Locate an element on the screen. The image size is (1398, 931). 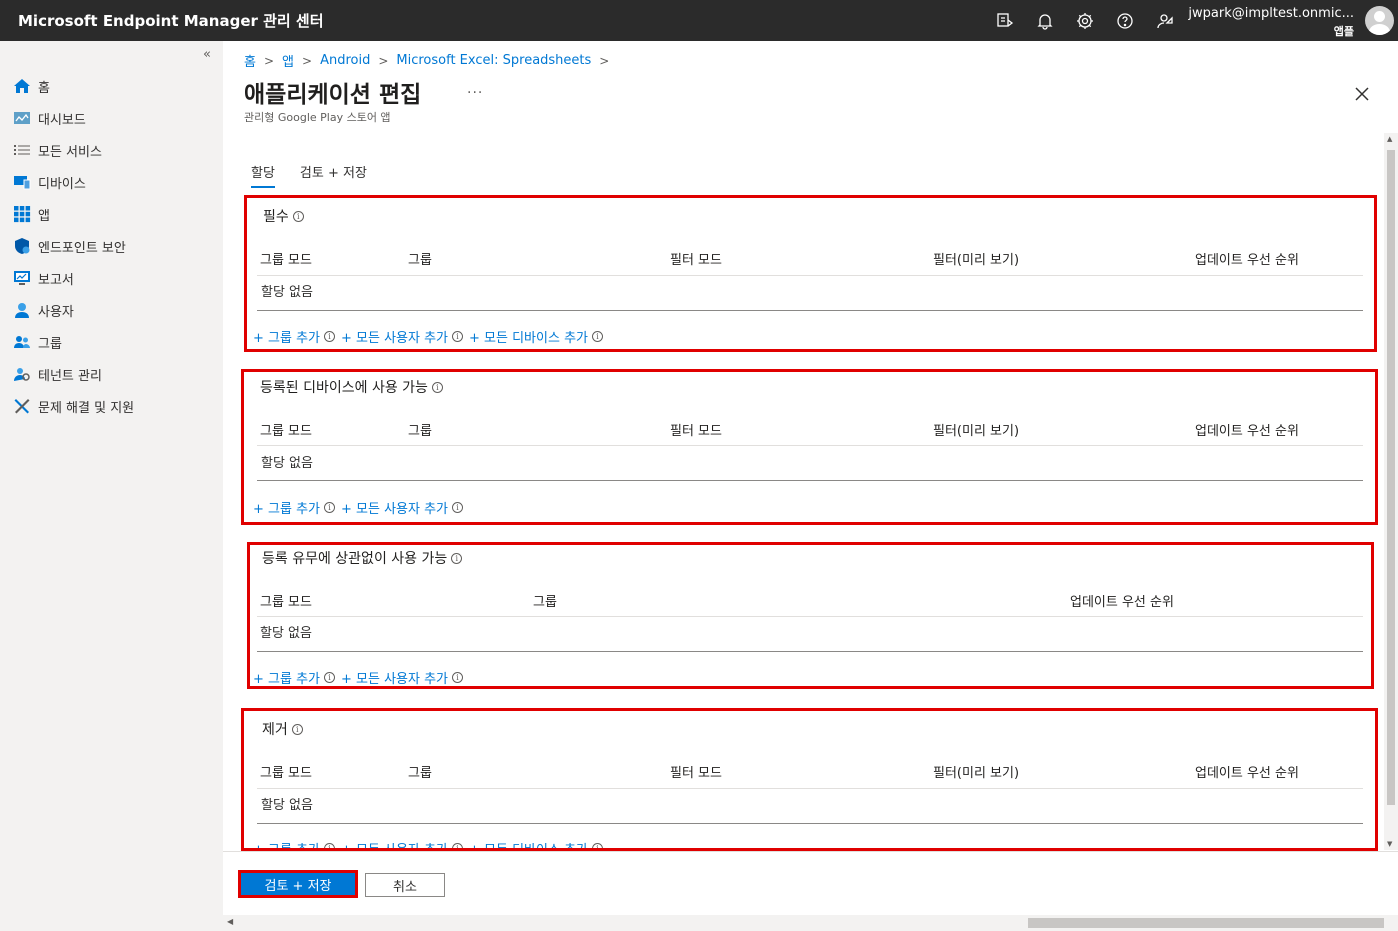
sidebar-item-home: 홈 is located at coordinates (111, 86).